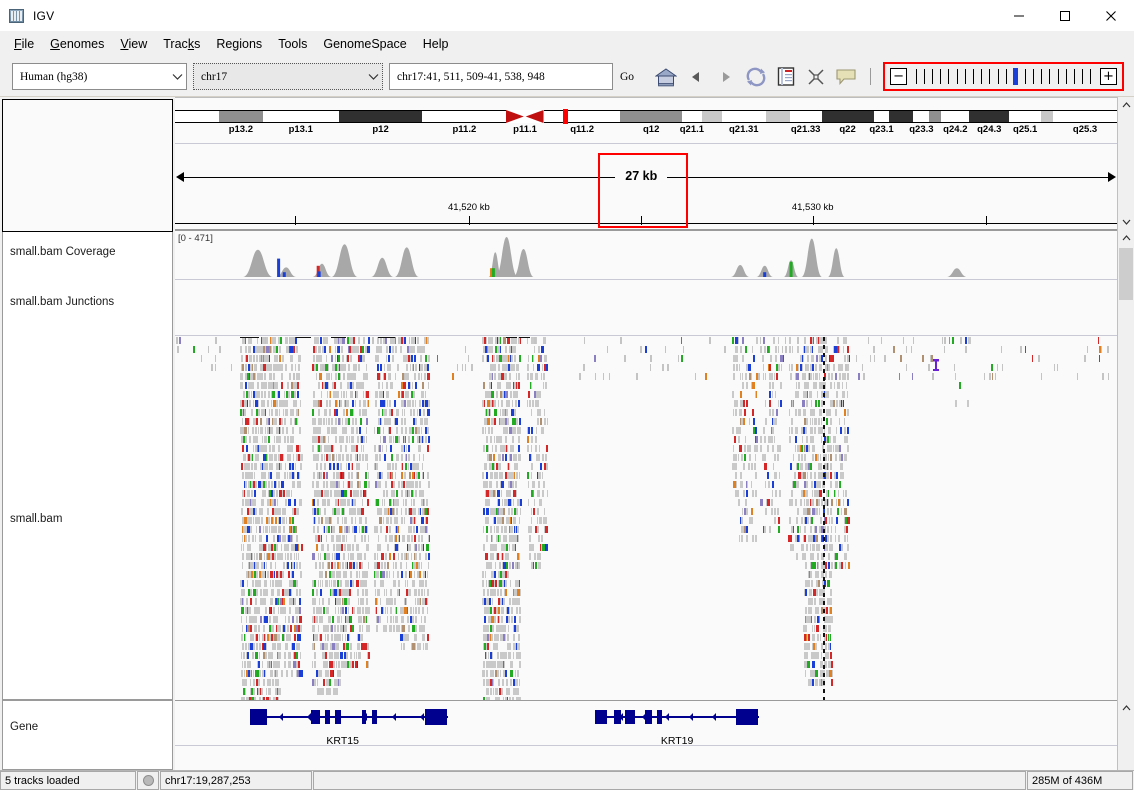 Image resolution: width=1134 pixels, height=790 pixels. What do you see at coordinates (501, 76) in the screenshot?
I see `locus-input: chr17:41, 511, 509-41, 538, 948` at bounding box center [501, 76].